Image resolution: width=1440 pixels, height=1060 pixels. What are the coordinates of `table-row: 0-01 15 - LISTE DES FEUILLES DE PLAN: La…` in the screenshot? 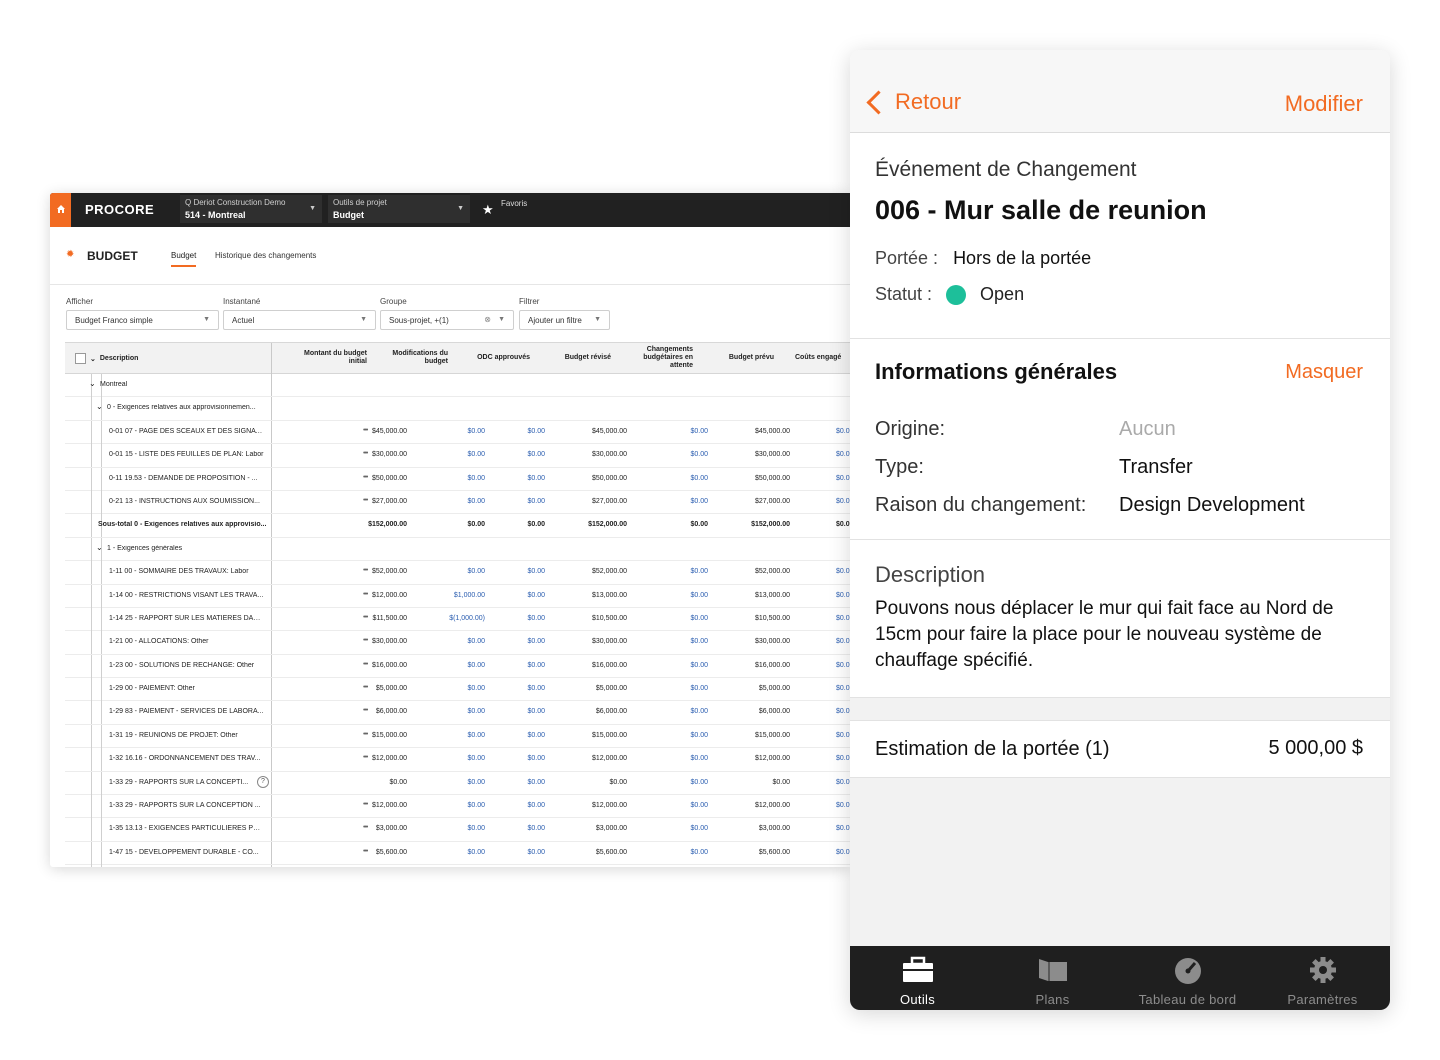 It's located at (457, 456).